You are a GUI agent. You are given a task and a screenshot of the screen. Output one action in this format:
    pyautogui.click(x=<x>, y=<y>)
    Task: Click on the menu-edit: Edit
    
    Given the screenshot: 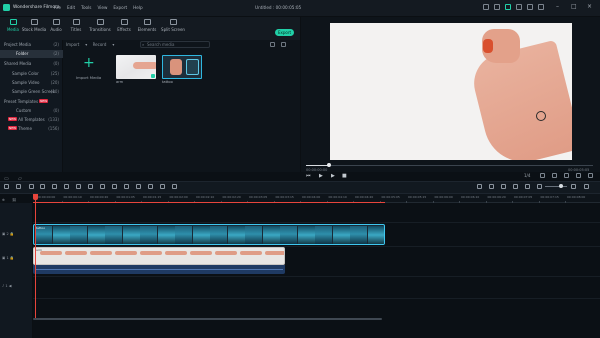 What is the action you would take?
    pyautogui.click(x=71, y=7)
    